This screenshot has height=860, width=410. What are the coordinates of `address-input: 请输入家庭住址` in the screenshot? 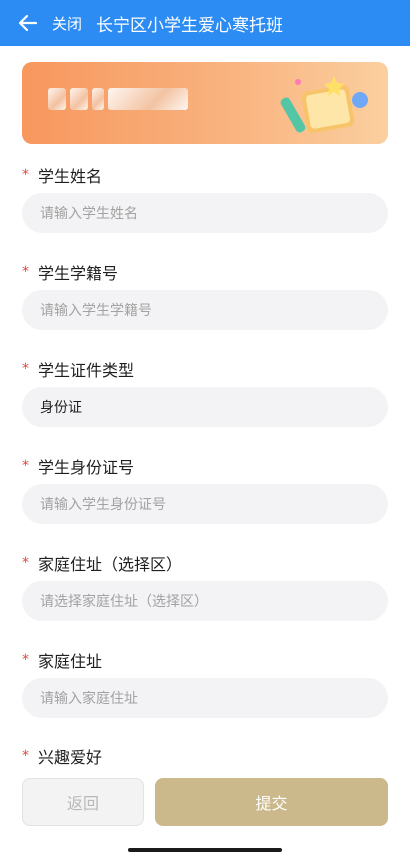 It's located at (205, 698).